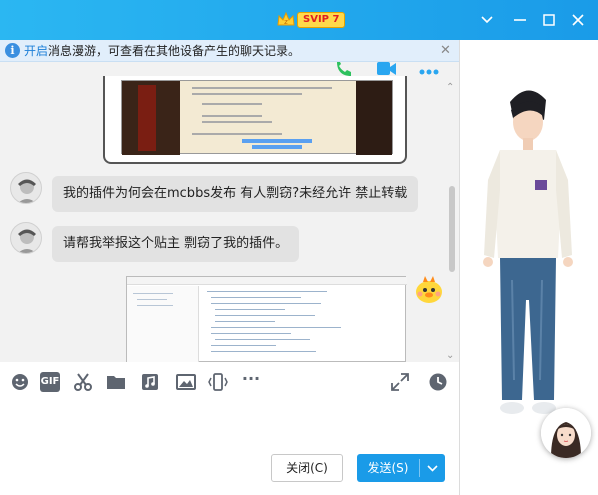 The height and width of the screenshot is (495, 598). I want to click on emoji-icon, so click(20, 382).